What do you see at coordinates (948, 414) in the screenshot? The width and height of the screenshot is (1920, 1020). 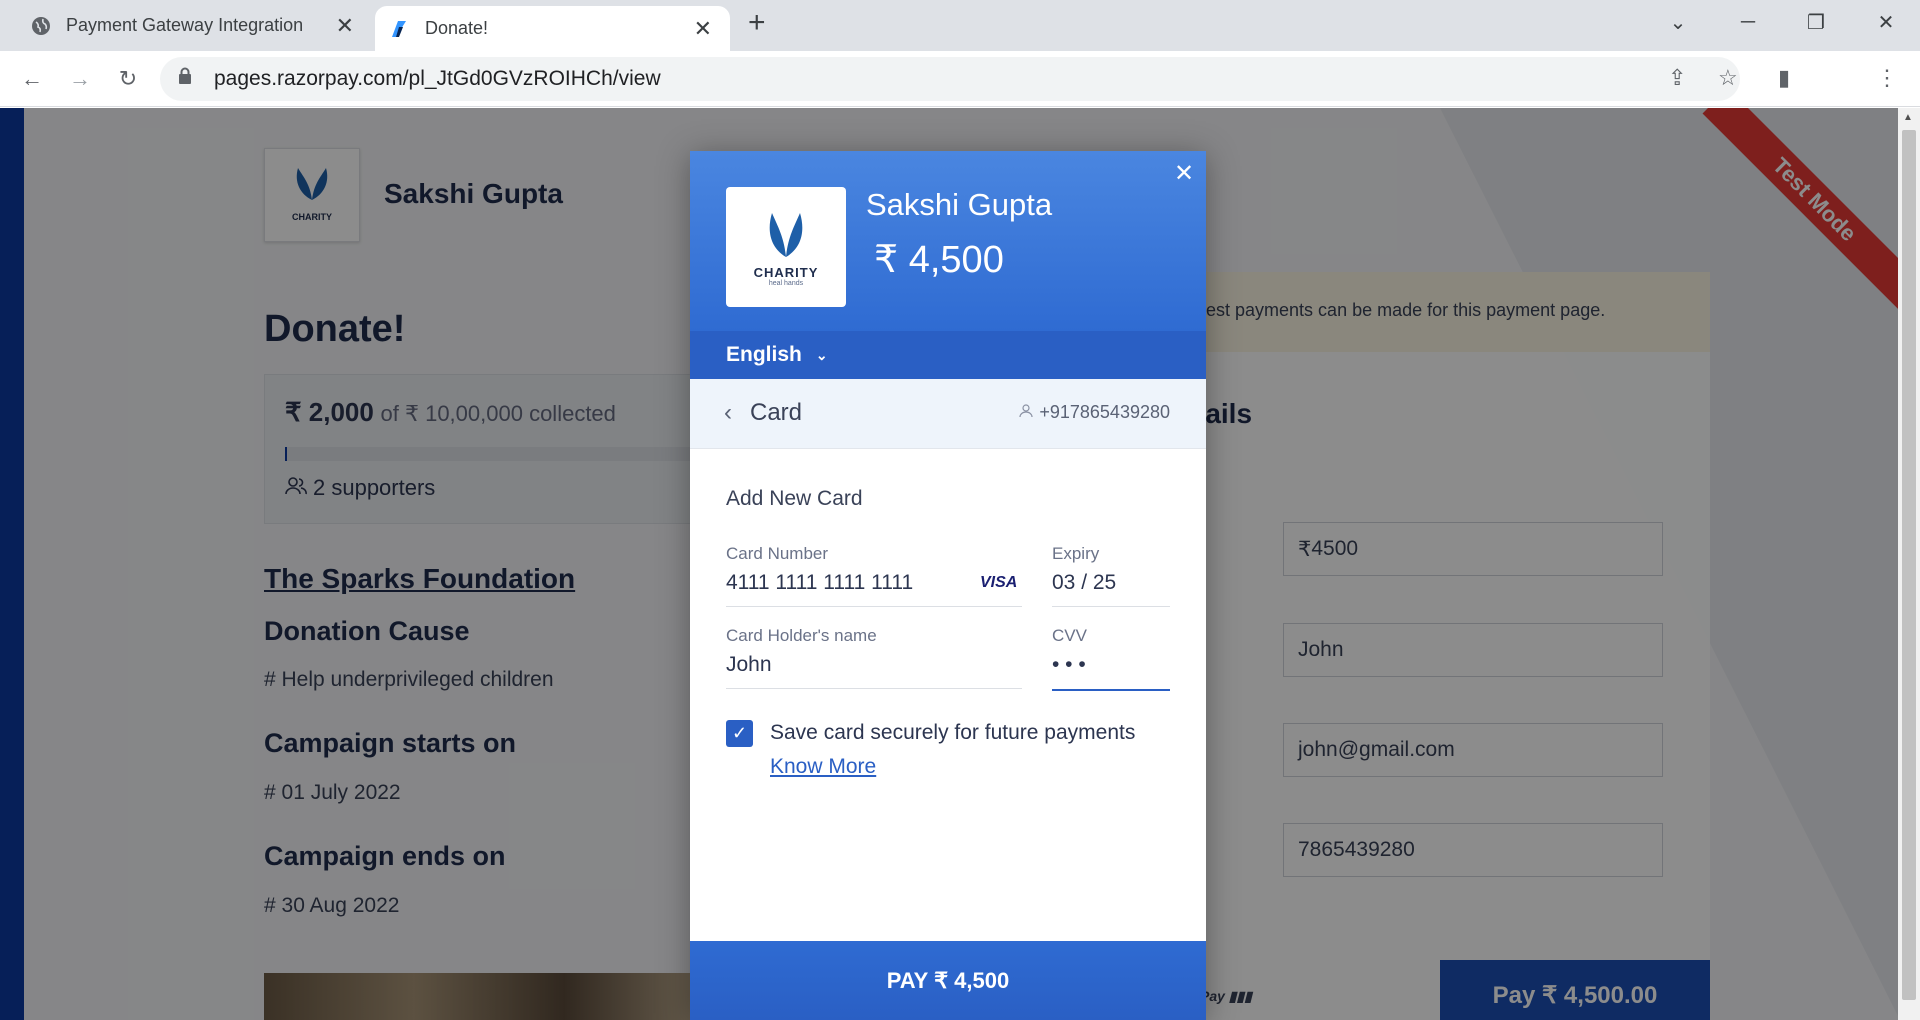 I see `payment-method-bar: ‹ Card +917865439280` at bounding box center [948, 414].